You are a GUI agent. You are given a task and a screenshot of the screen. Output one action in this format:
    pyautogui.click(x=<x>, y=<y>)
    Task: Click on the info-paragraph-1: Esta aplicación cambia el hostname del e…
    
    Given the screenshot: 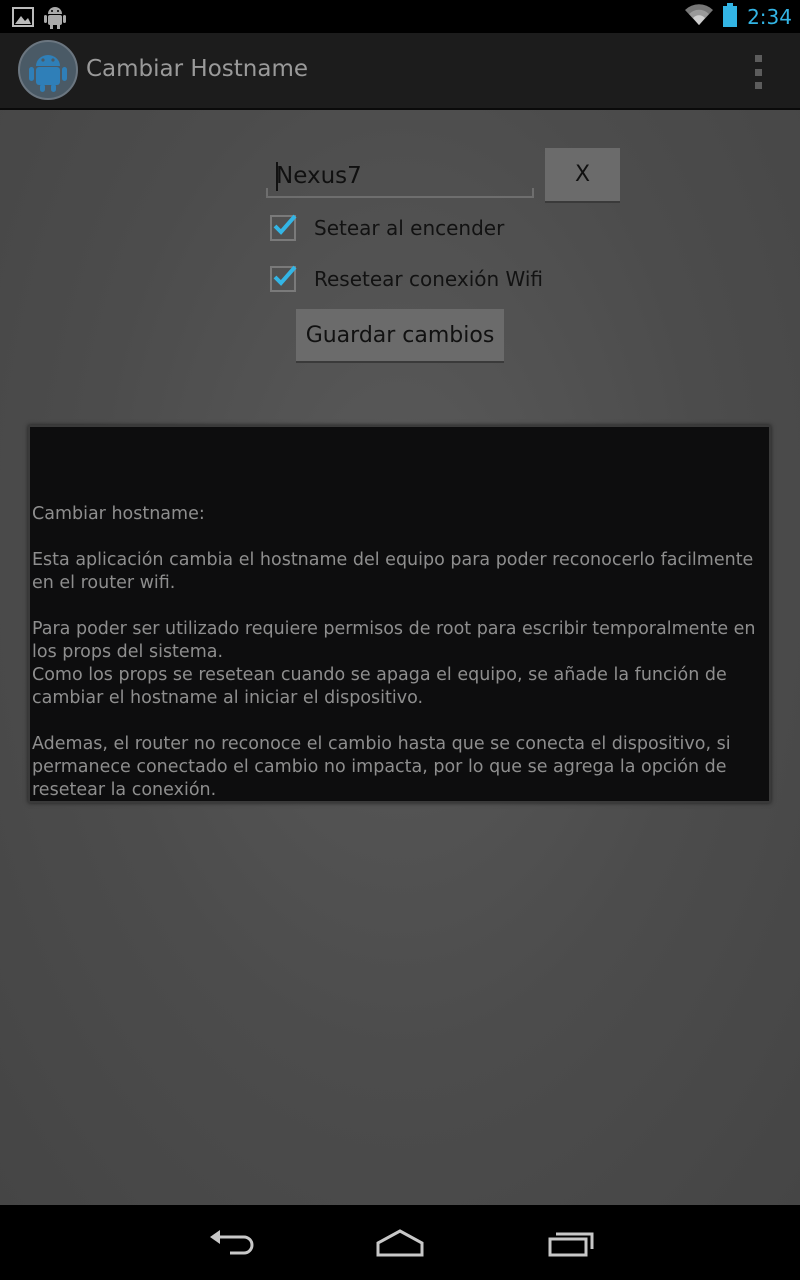 What is the action you would take?
    pyautogui.click(x=393, y=571)
    